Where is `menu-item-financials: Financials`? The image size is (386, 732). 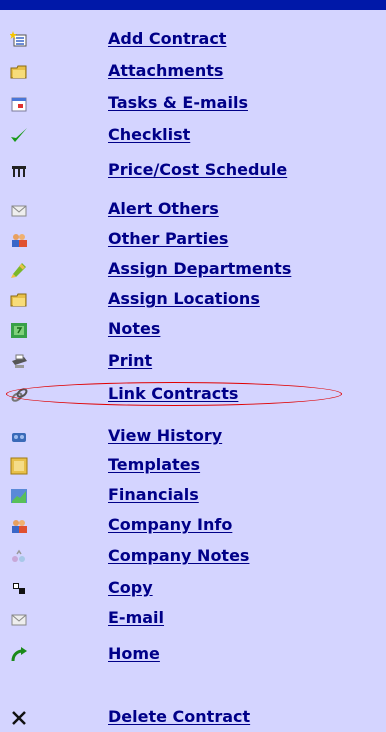
menu-item-financials: Financials is located at coordinates (193, 496).